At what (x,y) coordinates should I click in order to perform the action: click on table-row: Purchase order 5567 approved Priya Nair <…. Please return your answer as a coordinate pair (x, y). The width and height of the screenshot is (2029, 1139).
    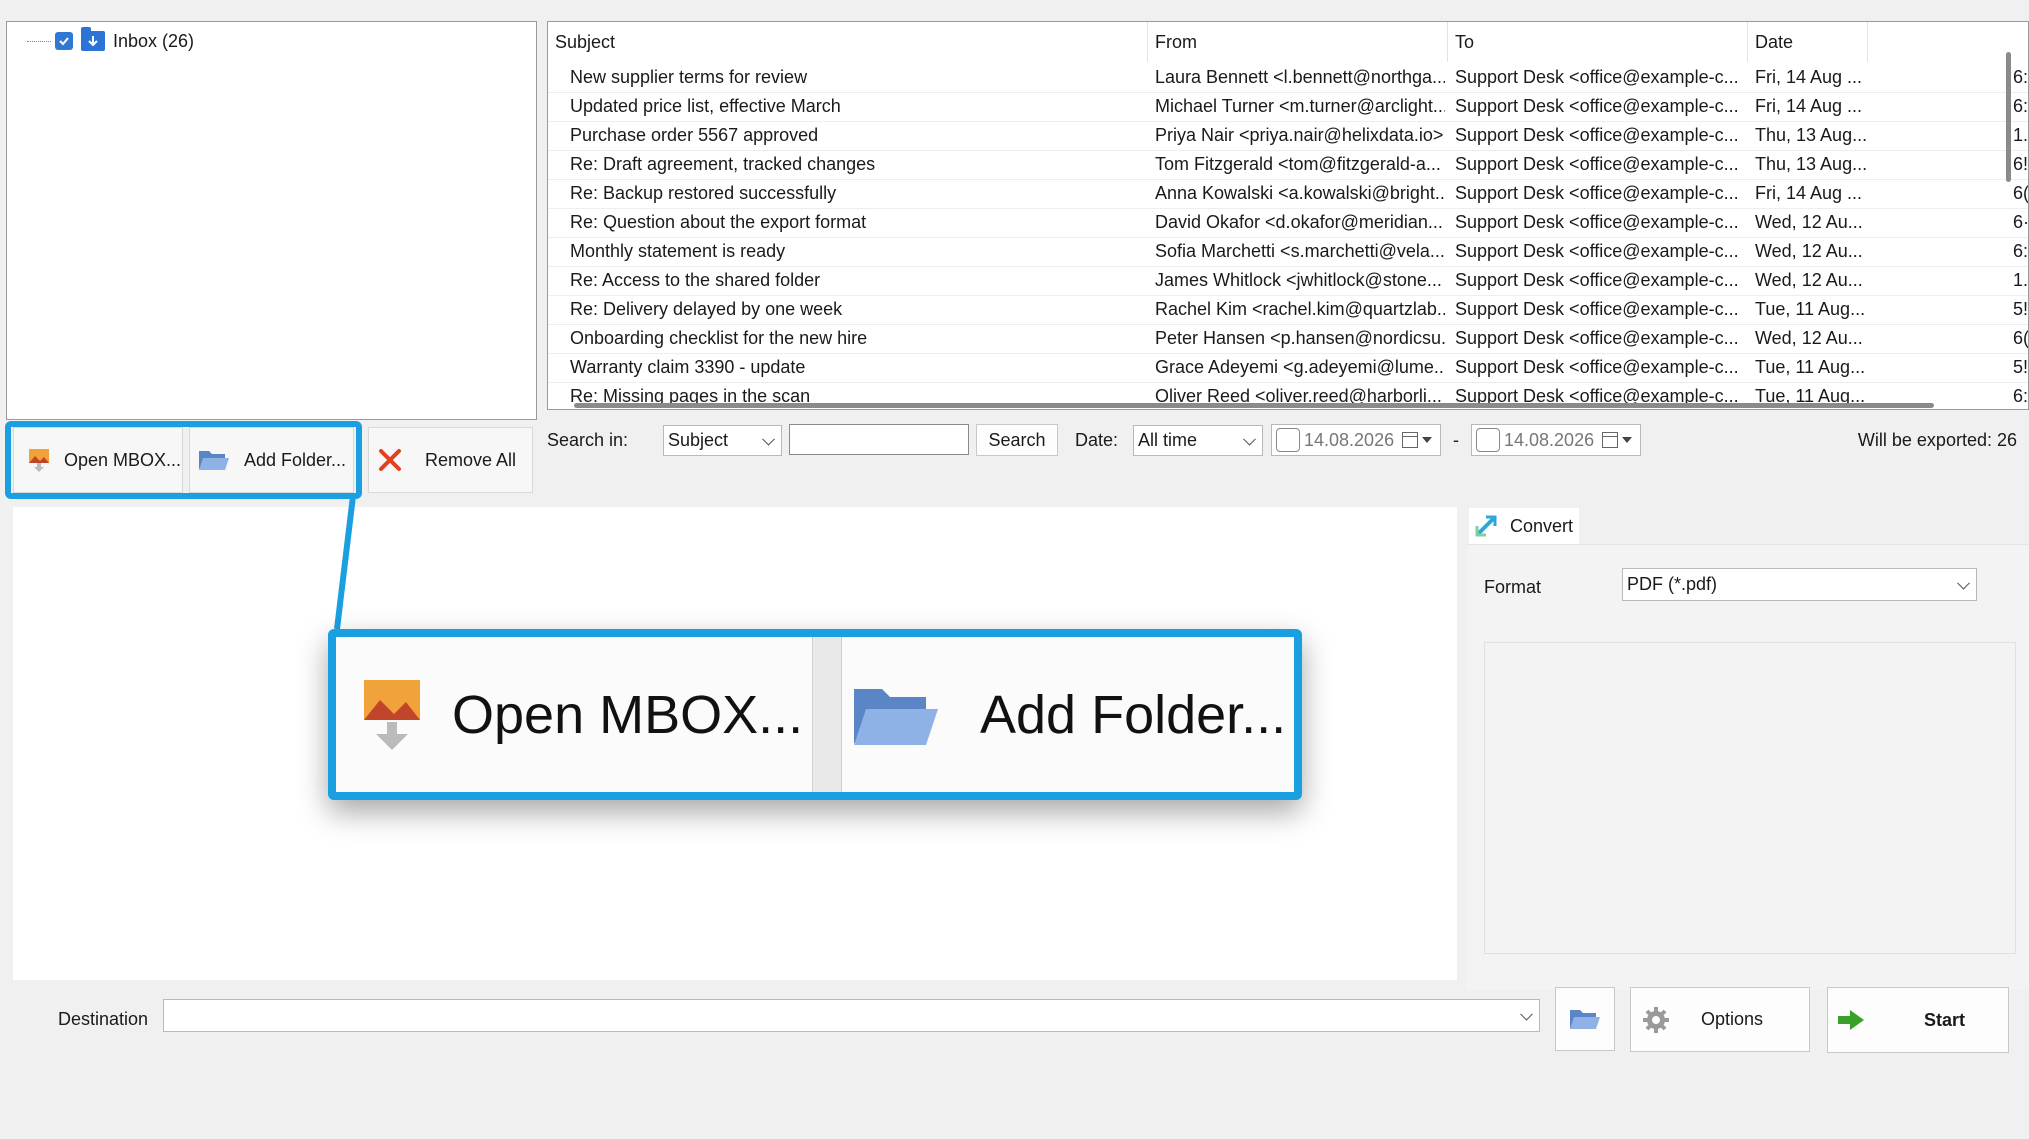
    Looking at the image, I should click on (1288, 136).